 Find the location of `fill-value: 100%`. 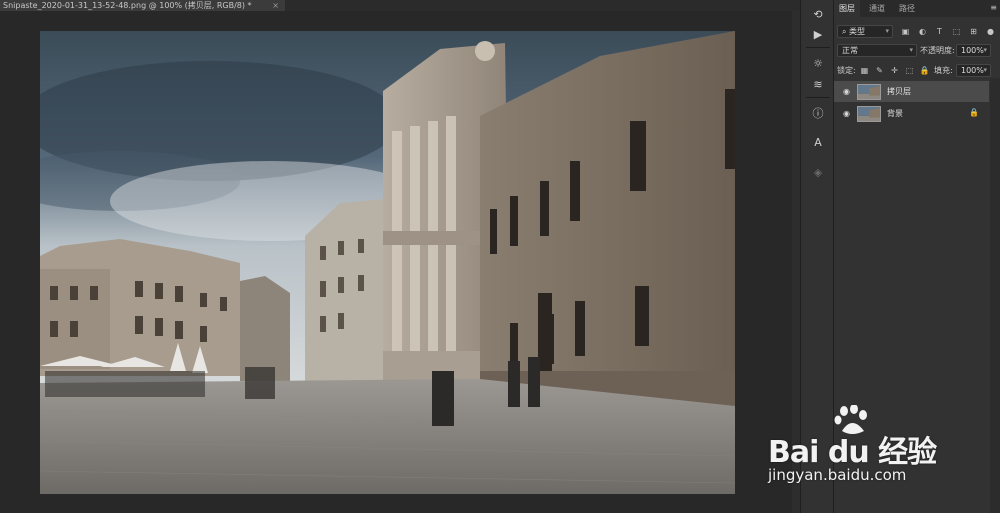

fill-value: 100% is located at coordinates (972, 70).